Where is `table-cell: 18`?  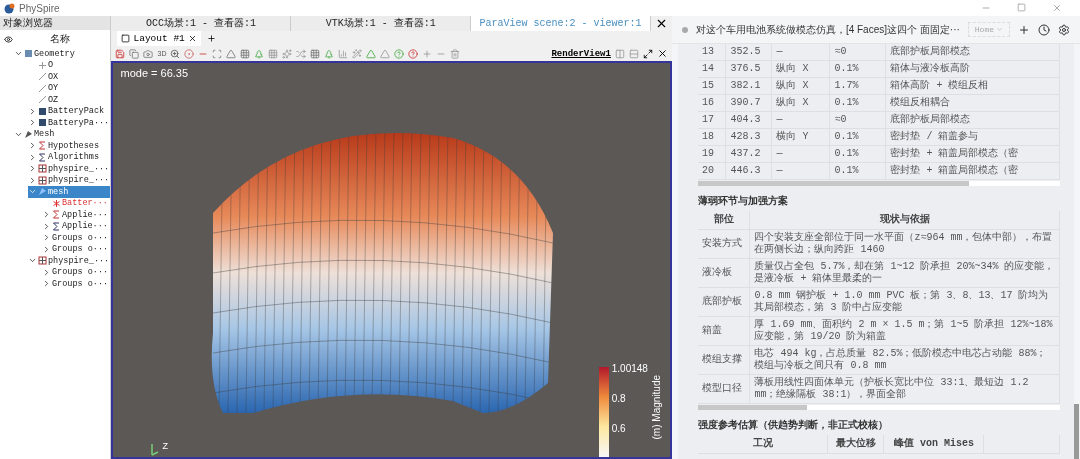 table-cell: 18 is located at coordinates (711, 137).